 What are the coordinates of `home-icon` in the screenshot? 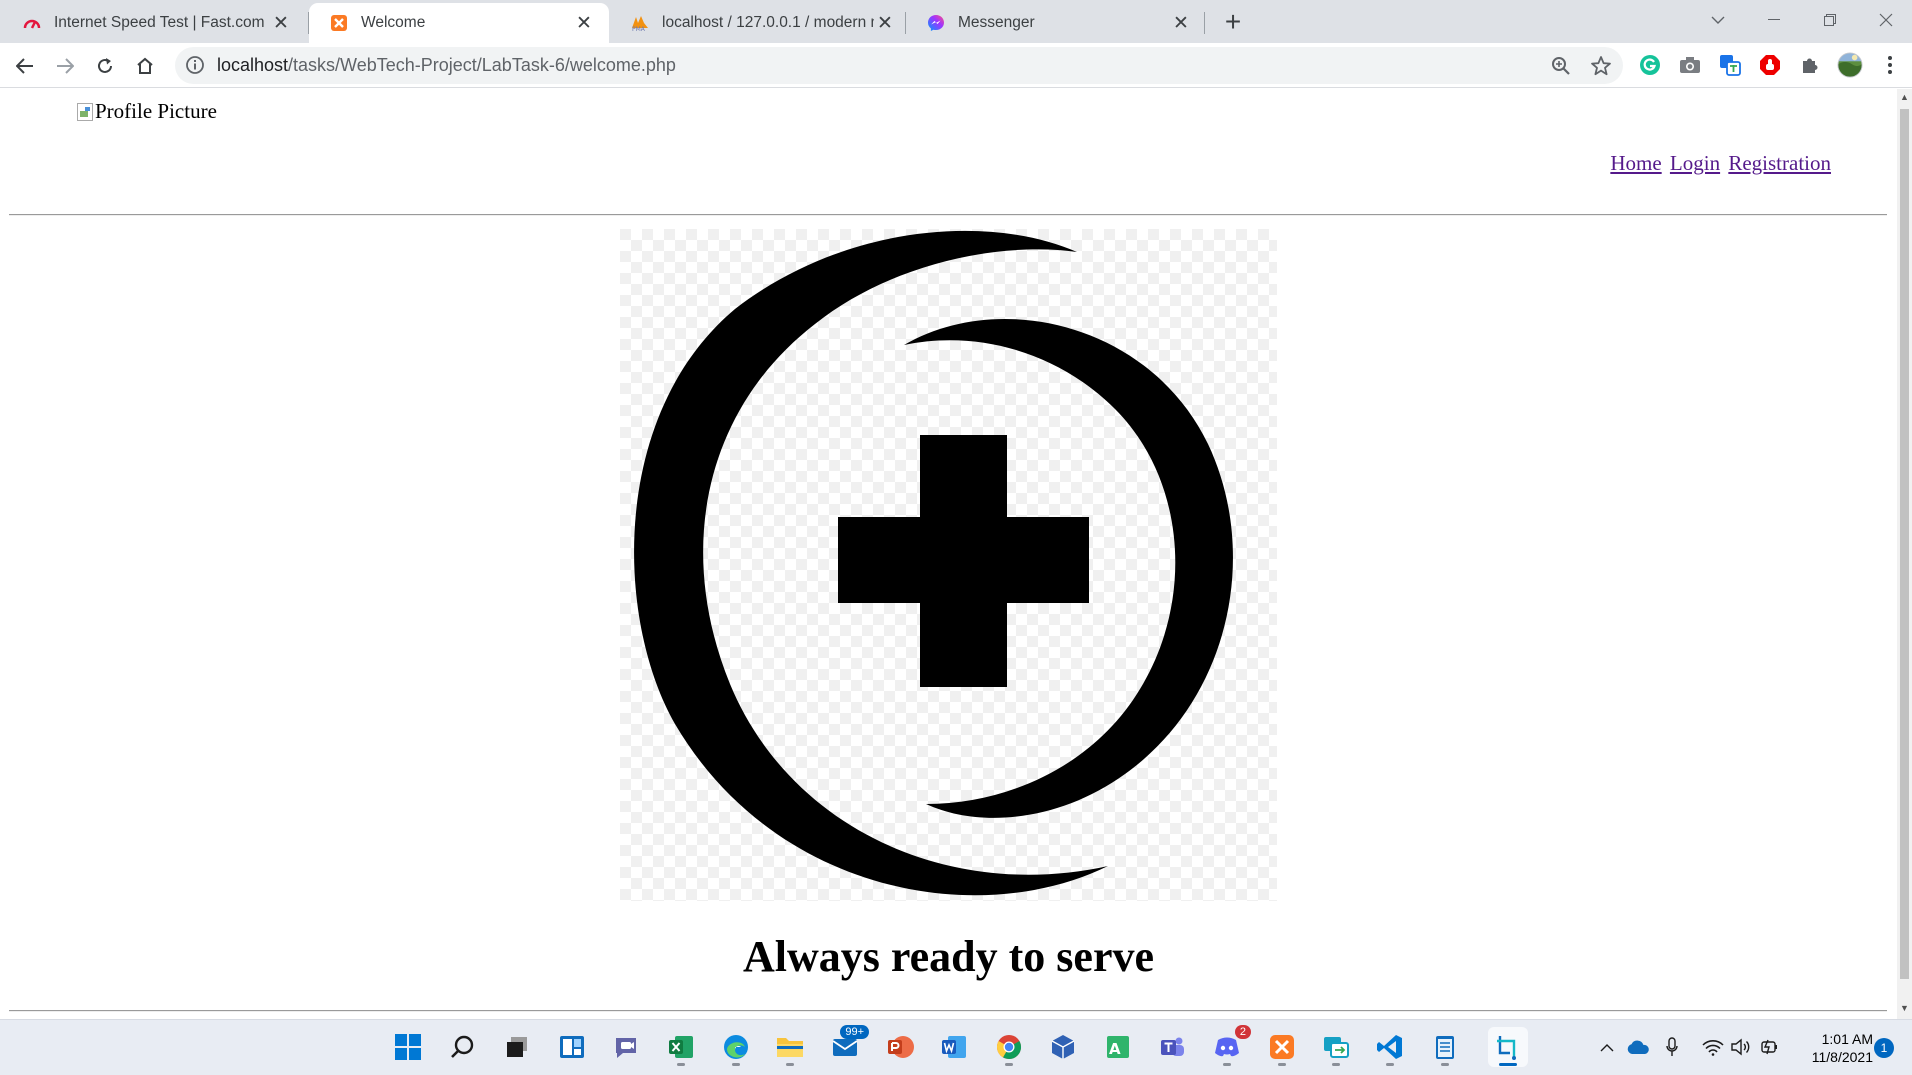 It's located at (145, 66).